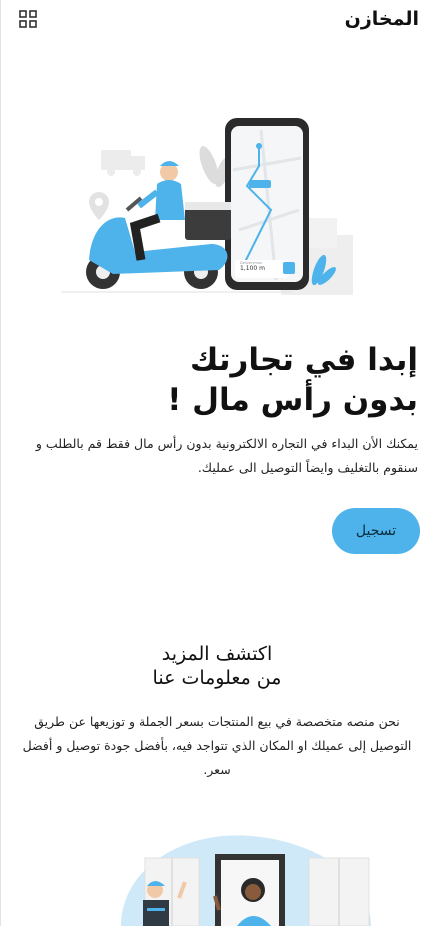 Image resolution: width=432 pixels, height=926 pixels. Describe the element at coordinates (246, 880) in the screenshot. I see `courier-door-illustration` at that location.